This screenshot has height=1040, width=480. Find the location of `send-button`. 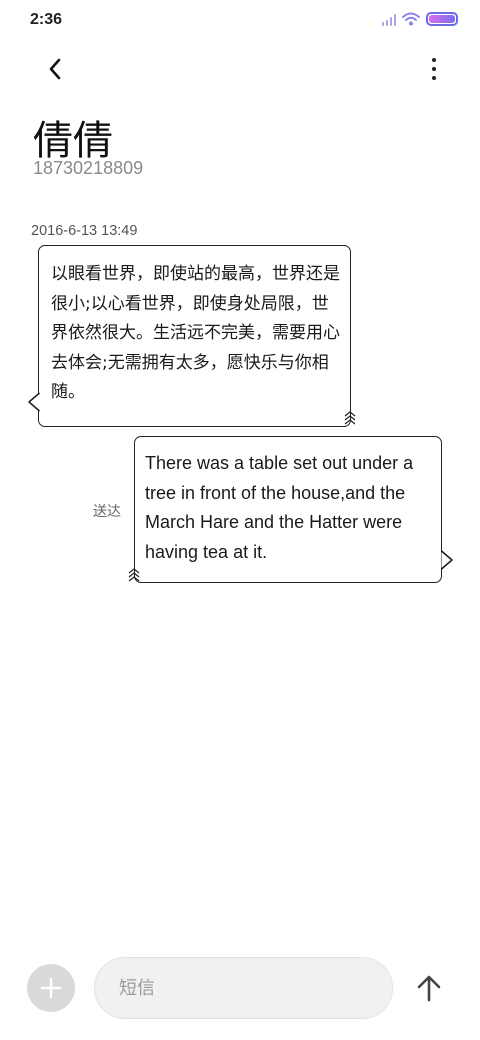

send-button is located at coordinates (429, 988).